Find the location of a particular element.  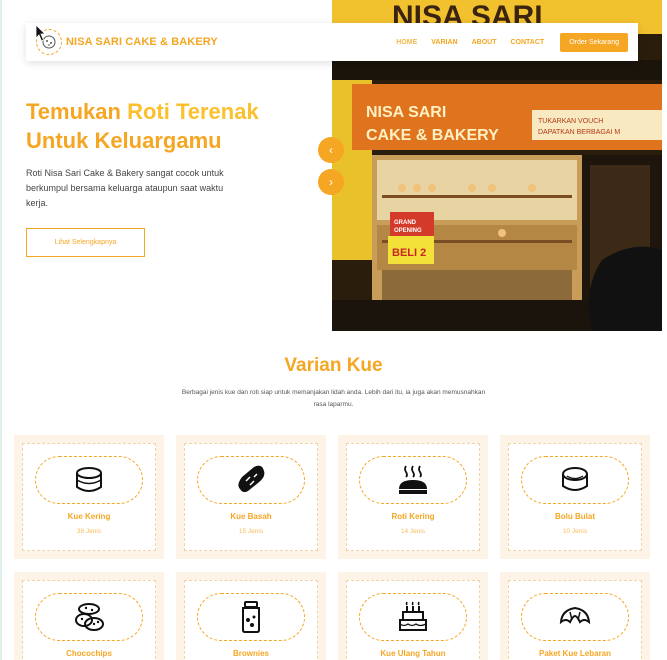

photo-banner-line-2: DAPATKAN BERBAGAI M is located at coordinates (579, 132).